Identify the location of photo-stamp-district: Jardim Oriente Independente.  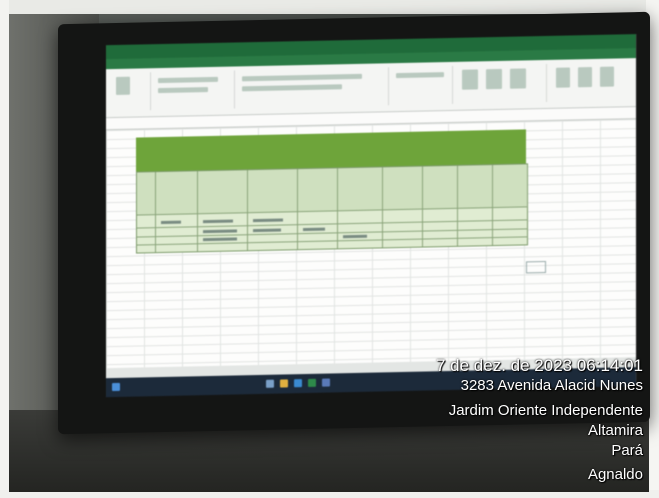
(545, 410).